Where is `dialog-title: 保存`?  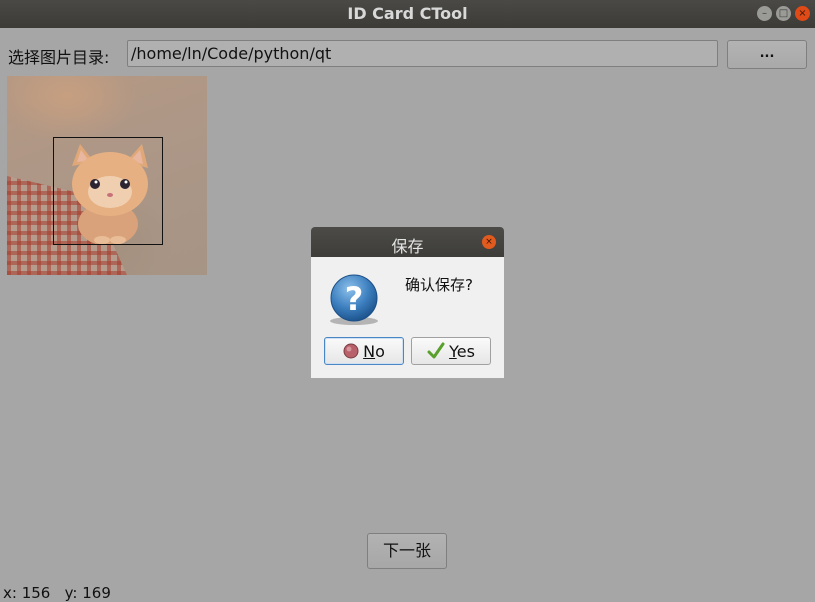
dialog-title: 保存 is located at coordinates (407, 246).